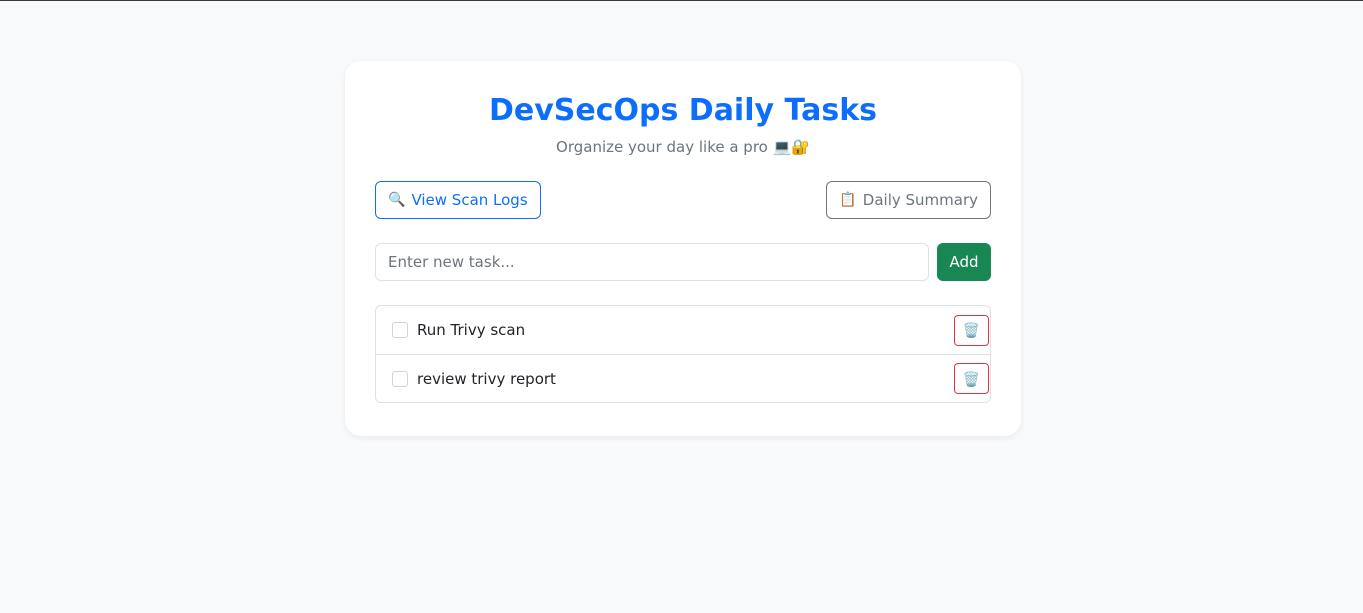 The image size is (1363, 613). Describe the element at coordinates (471, 330) in the screenshot. I see `task-text: Run Trivy scan` at that location.